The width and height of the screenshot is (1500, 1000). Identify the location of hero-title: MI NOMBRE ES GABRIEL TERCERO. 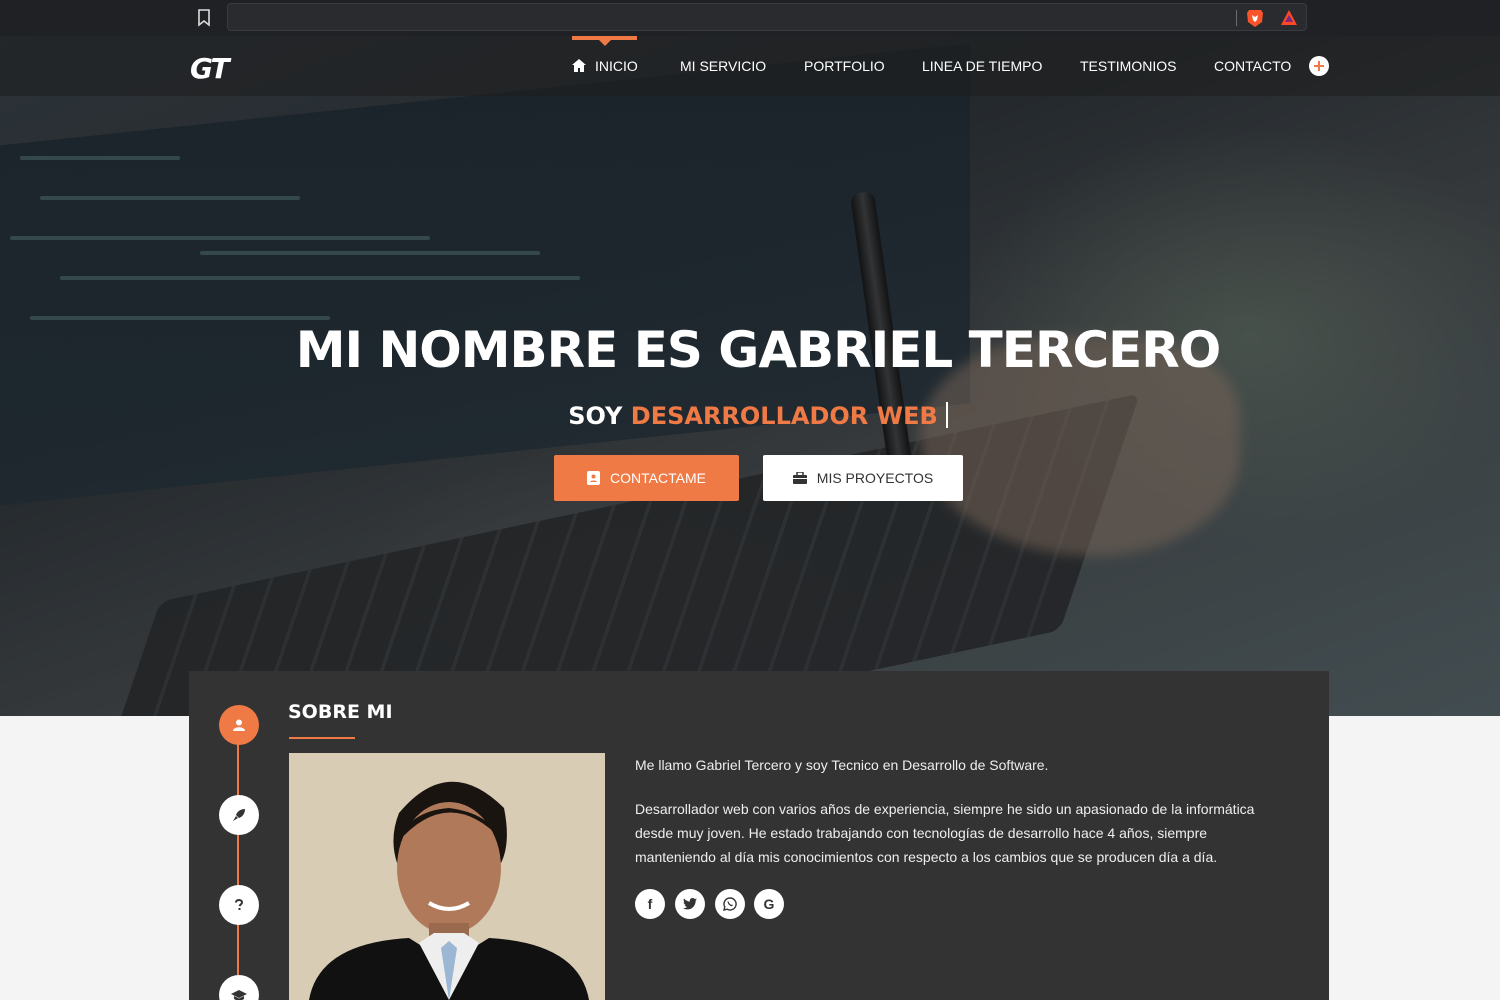
(758, 350).